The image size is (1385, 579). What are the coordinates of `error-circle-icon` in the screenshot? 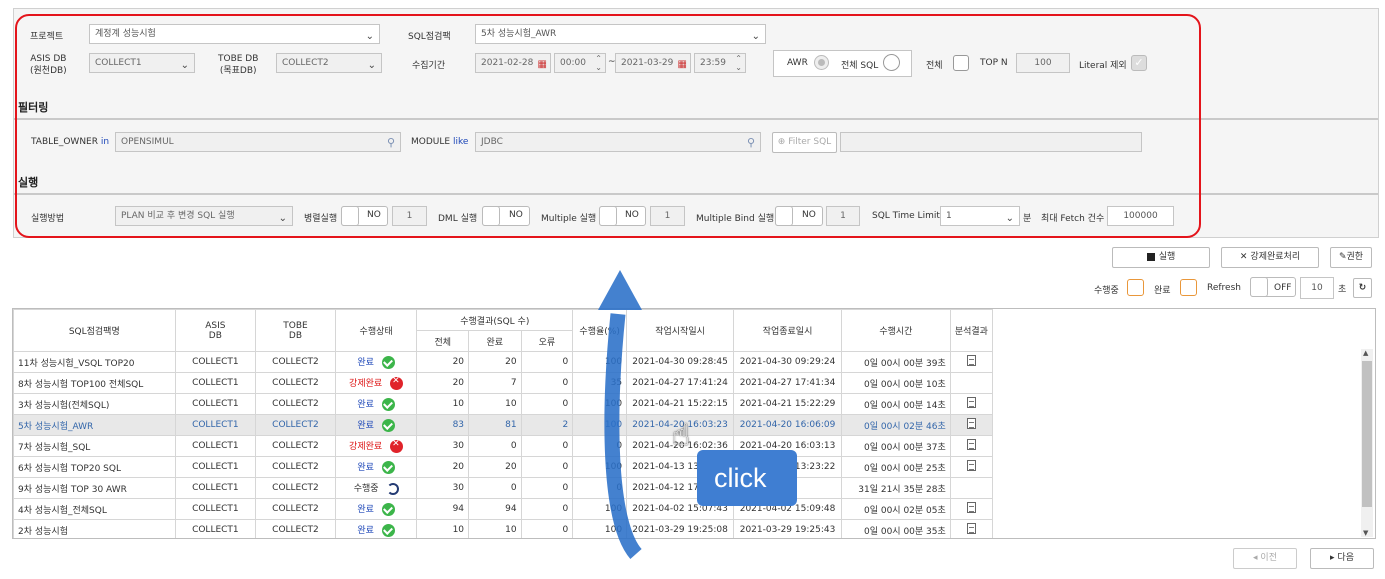 It's located at (397, 446).